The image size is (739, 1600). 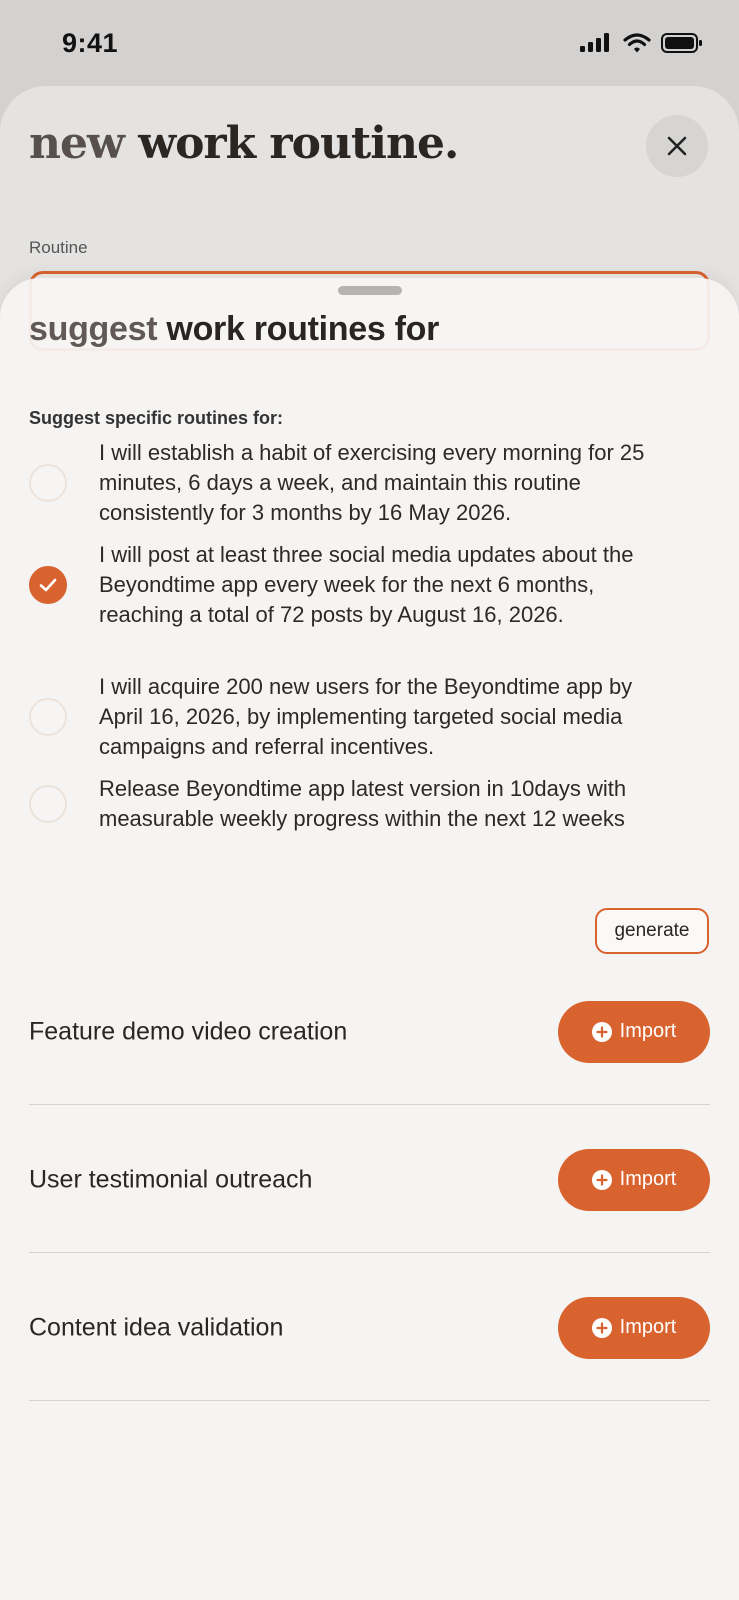 I want to click on sheet-title-part2: work routines for, so click(x=303, y=329).